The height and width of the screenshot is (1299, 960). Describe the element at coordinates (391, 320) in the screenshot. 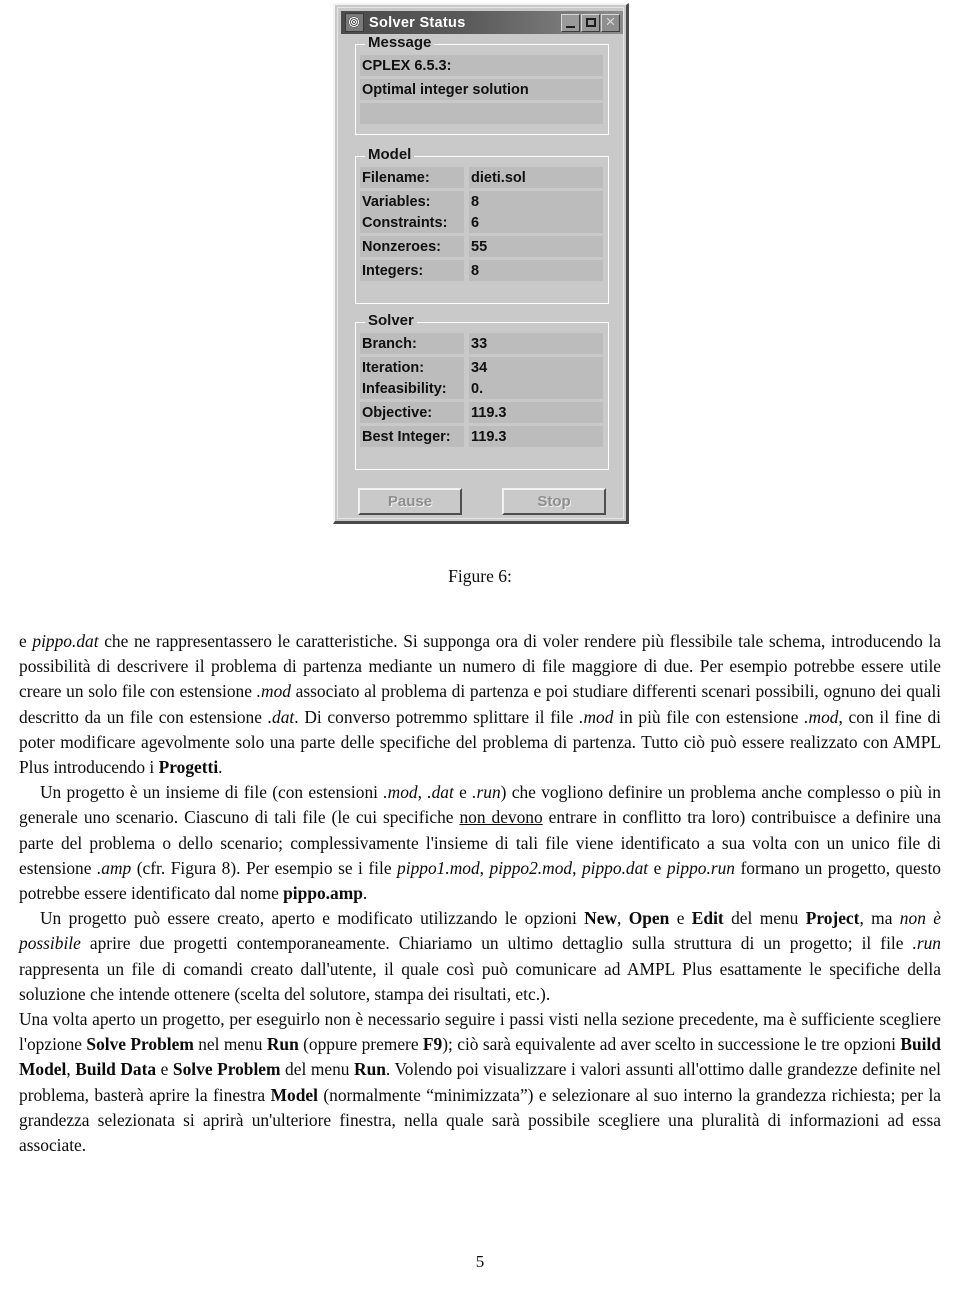

I see `solver-group-label: Solver` at that location.